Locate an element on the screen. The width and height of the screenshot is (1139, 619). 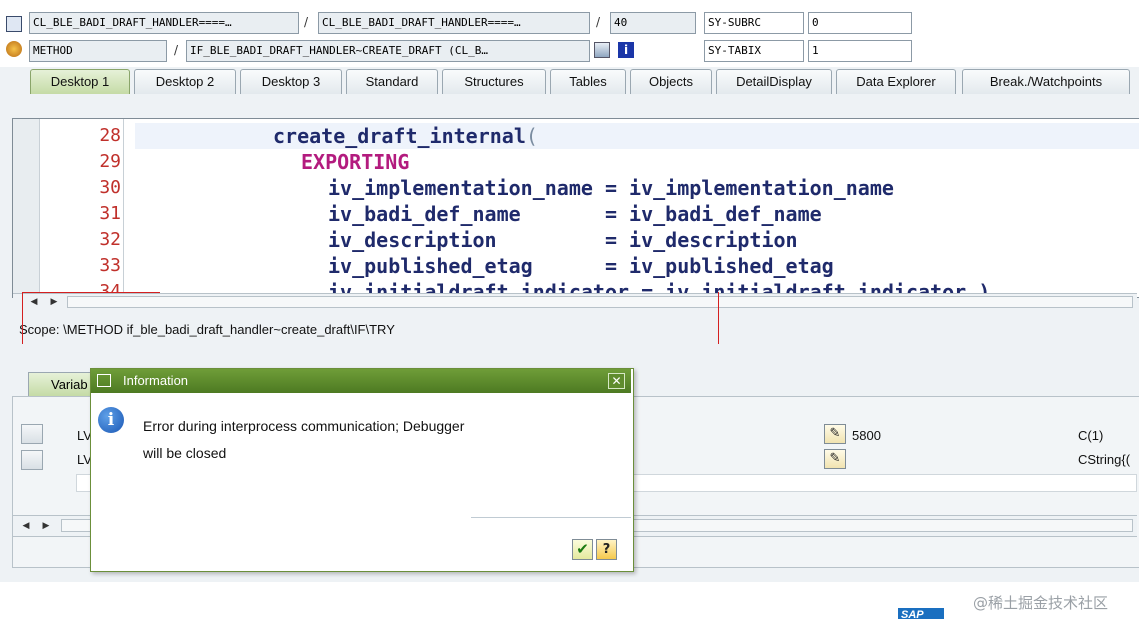
code-text: iv_published_etag = iv_published_etag is located at coordinates (581, 266).